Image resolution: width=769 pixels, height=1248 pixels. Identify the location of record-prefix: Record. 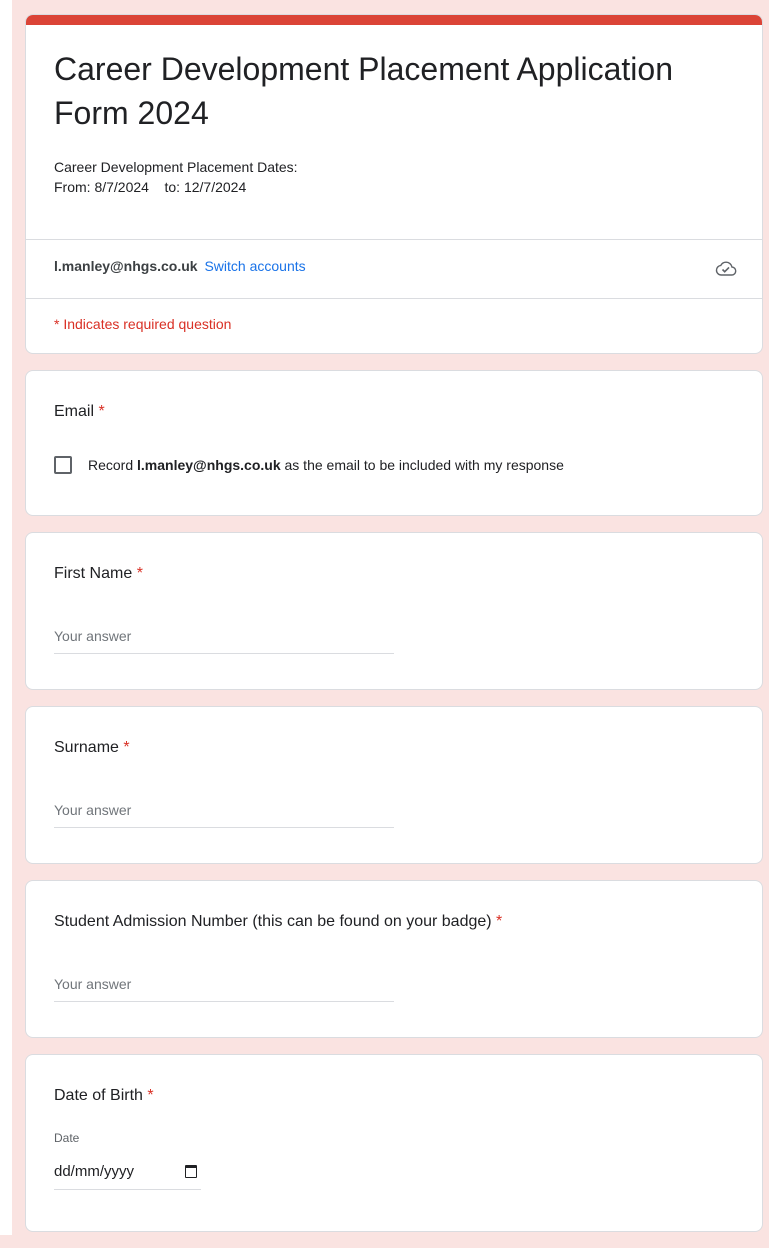
(111, 465).